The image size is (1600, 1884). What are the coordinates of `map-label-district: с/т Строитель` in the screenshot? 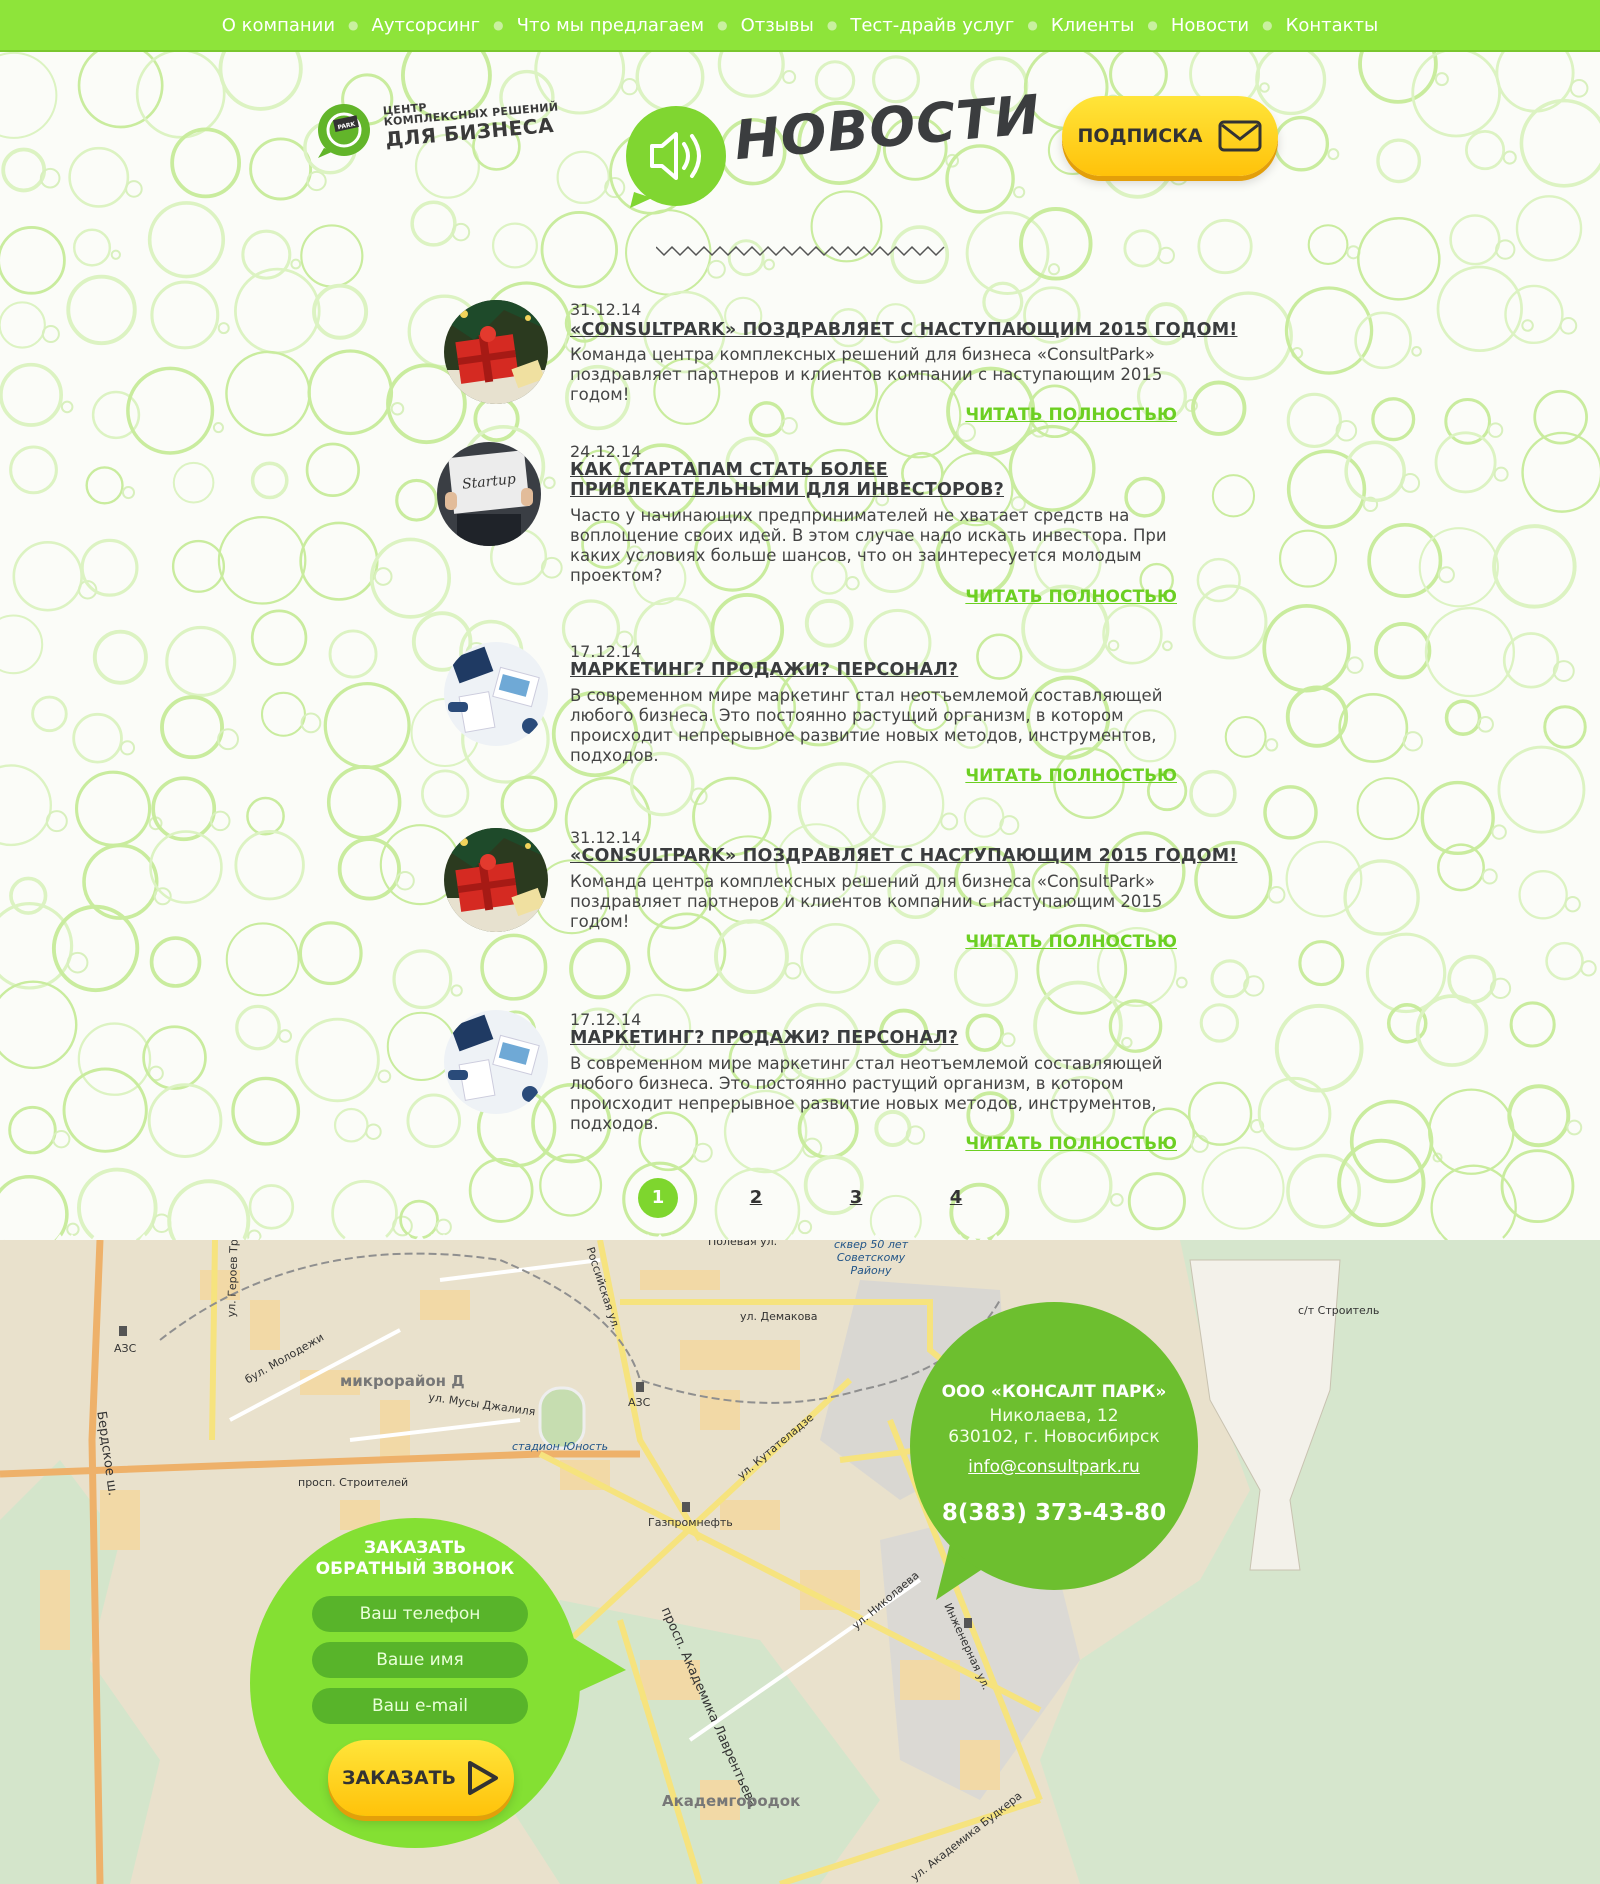 It's located at (1339, 1310).